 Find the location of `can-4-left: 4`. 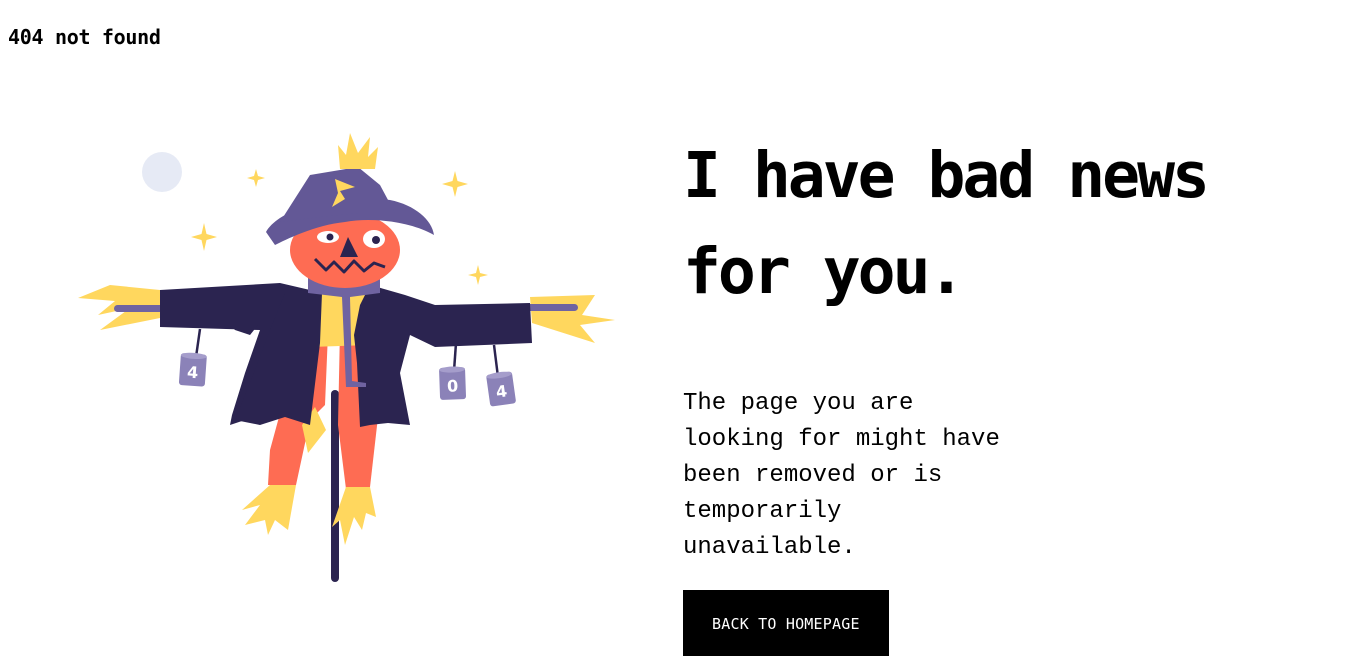

can-4-left: 4 is located at coordinates (192, 369).